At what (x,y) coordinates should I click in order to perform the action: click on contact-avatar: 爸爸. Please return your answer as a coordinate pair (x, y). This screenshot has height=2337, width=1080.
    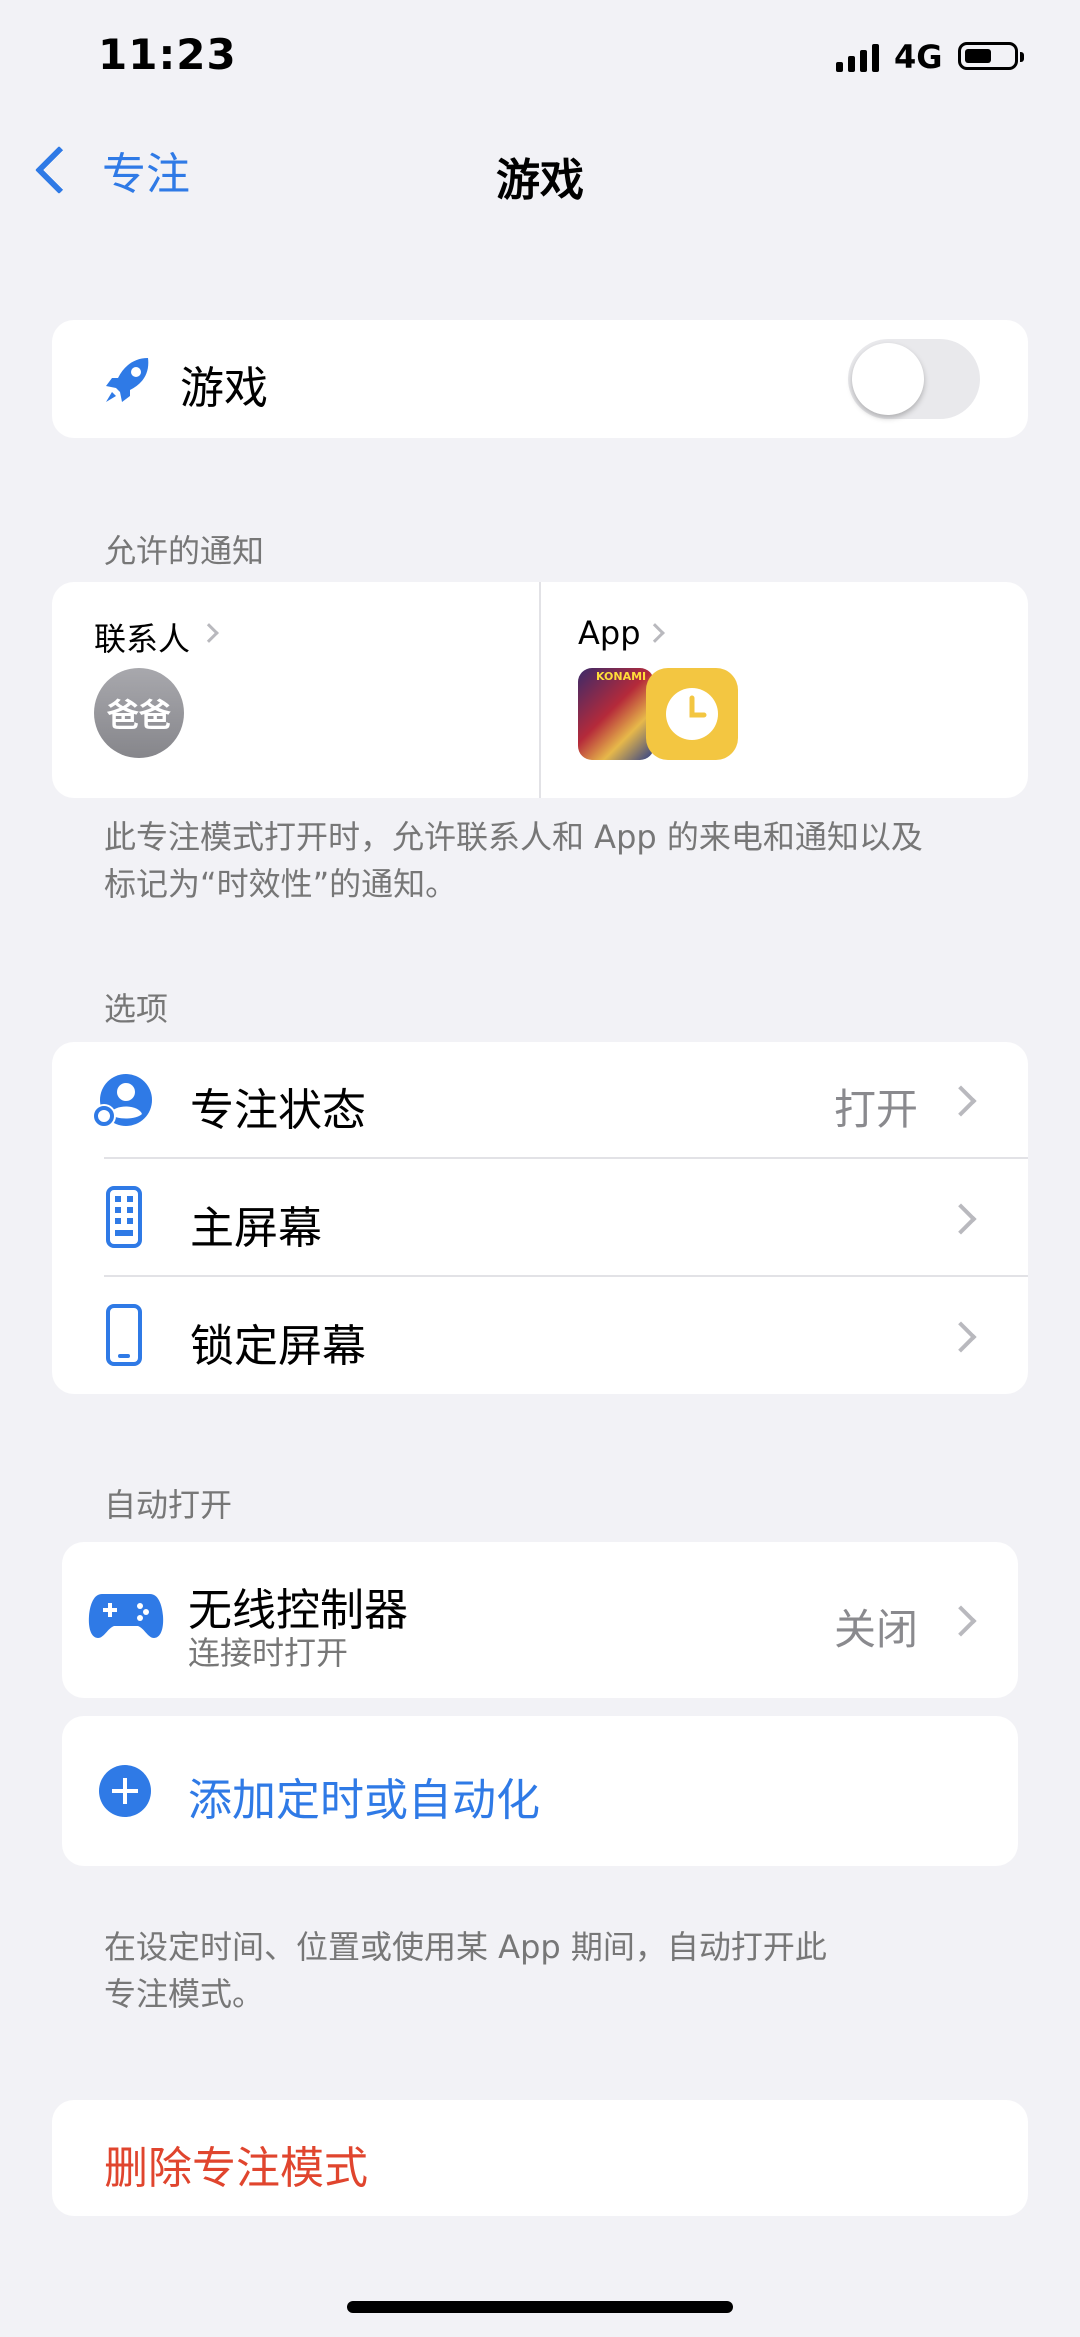
    Looking at the image, I should click on (139, 713).